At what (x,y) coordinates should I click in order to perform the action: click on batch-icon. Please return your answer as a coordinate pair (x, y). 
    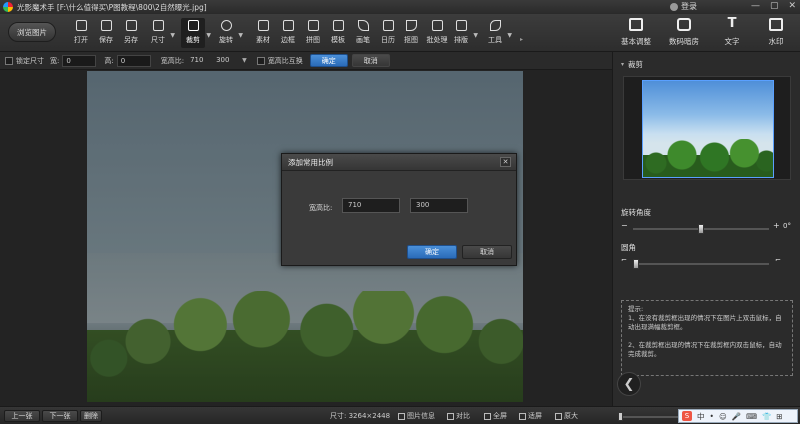
    Looking at the image, I should click on (437, 25).